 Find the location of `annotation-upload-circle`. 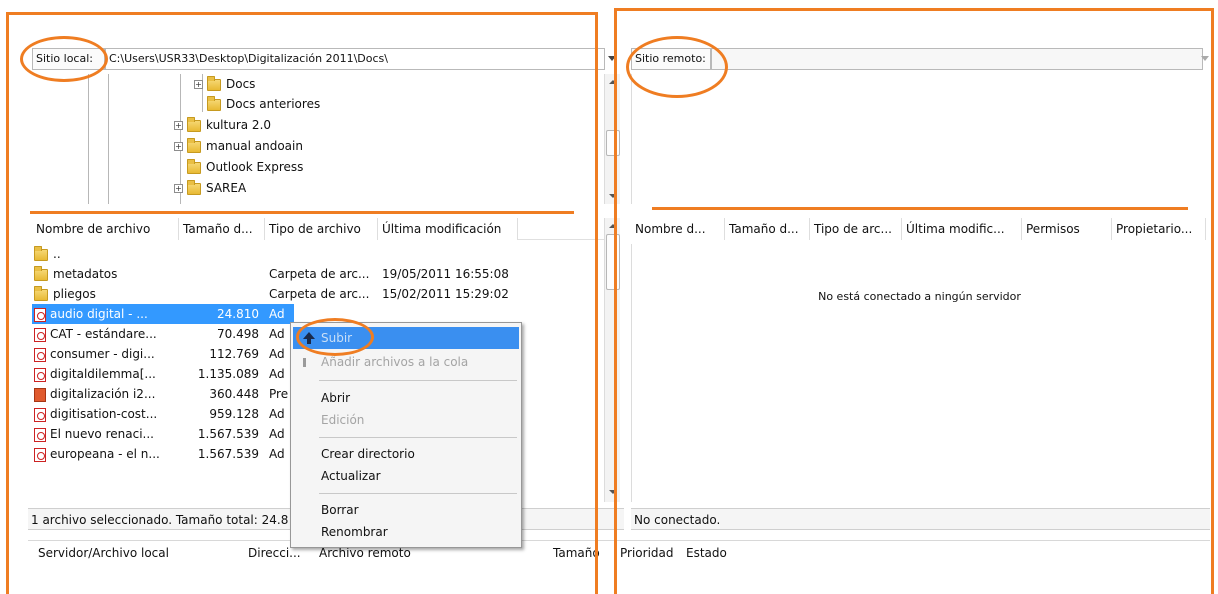

annotation-upload-circle is located at coordinates (335, 337).